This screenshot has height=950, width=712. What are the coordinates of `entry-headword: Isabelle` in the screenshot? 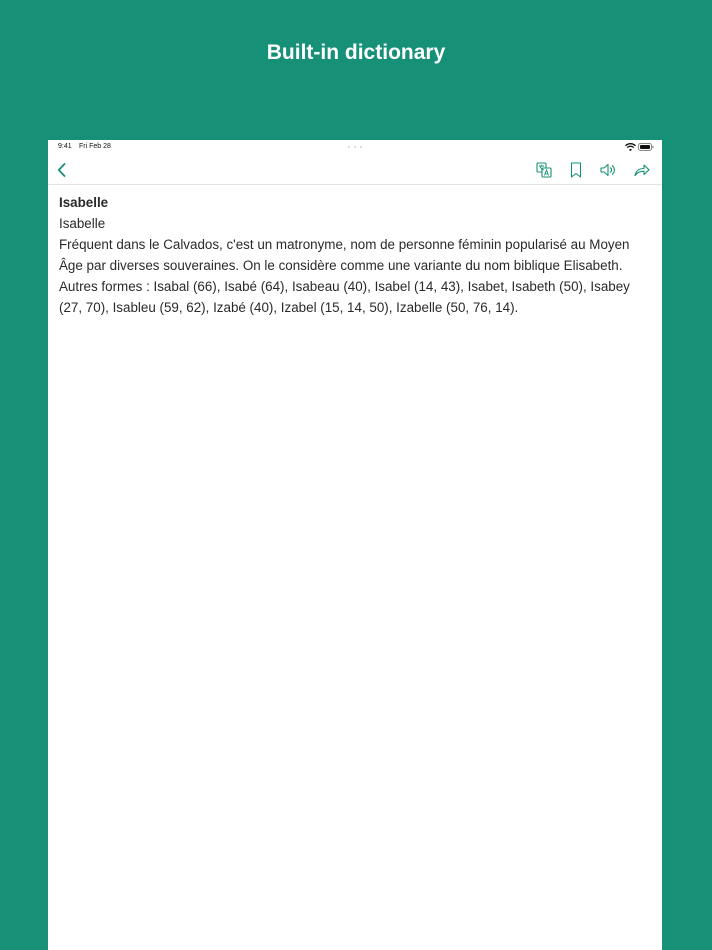 It's located at (84, 202).